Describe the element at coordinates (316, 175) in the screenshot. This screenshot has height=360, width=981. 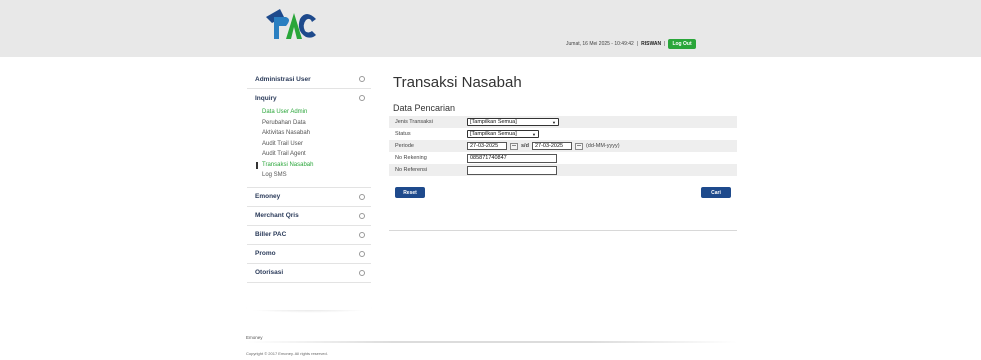
I see `sidebar-item-log-sms: Log SMS` at that location.